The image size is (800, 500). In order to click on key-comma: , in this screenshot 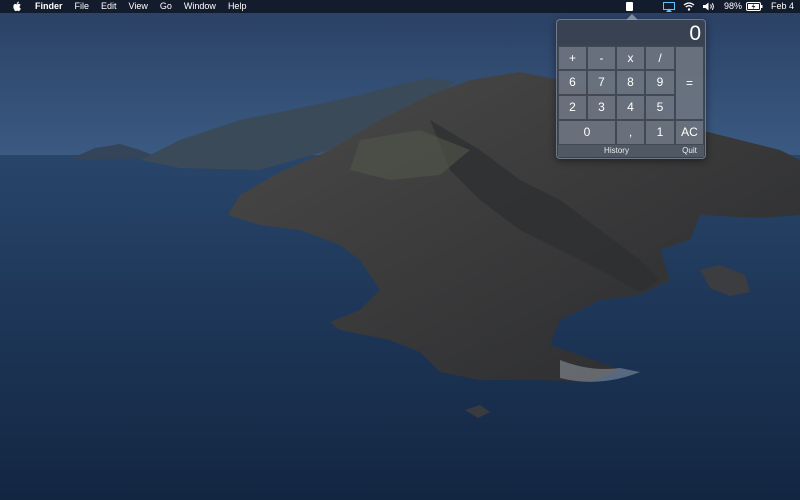, I will do `click(630, 132)`.